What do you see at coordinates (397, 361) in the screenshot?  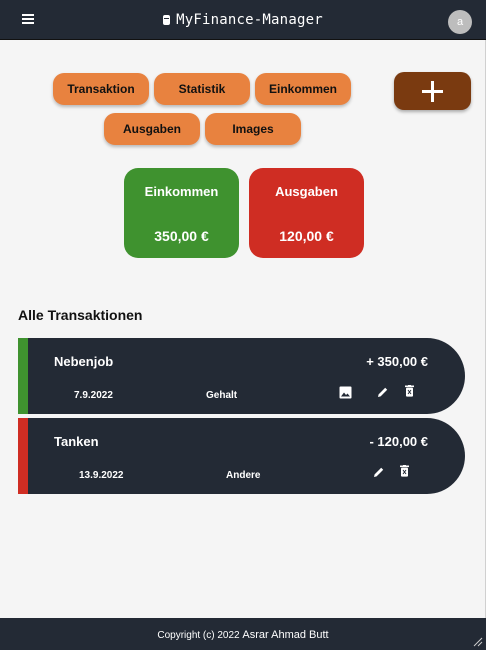 I see `transaction-amount: + 350,00 €` at bounding box center [397, 361].